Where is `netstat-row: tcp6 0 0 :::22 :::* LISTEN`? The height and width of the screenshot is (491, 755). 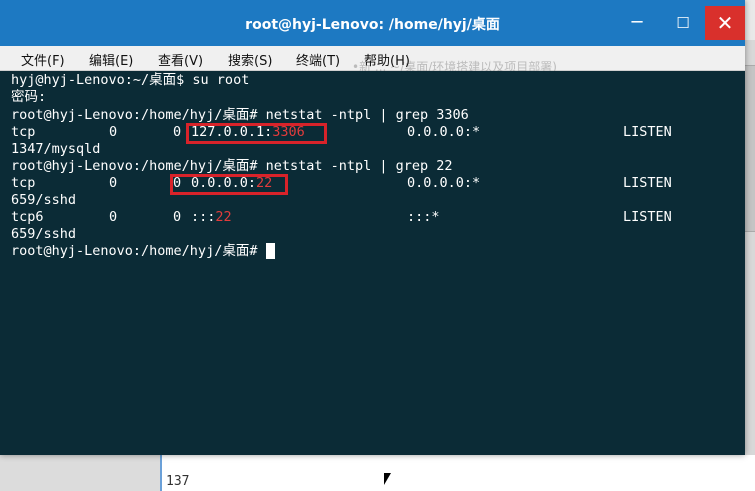
netstat-row: tcp6 0 0 :::22 :::* LISTEN is located at coordinates (371, 217).